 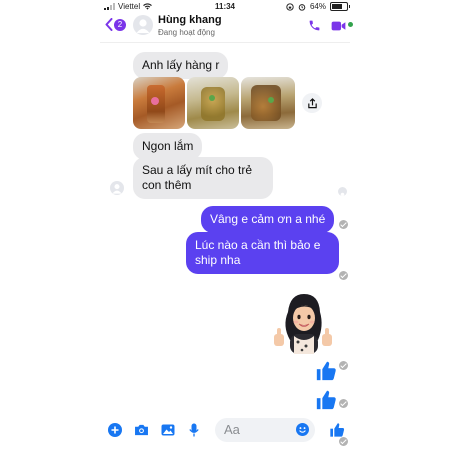 I want to click on mic-icon, so click(x=194, y=430).